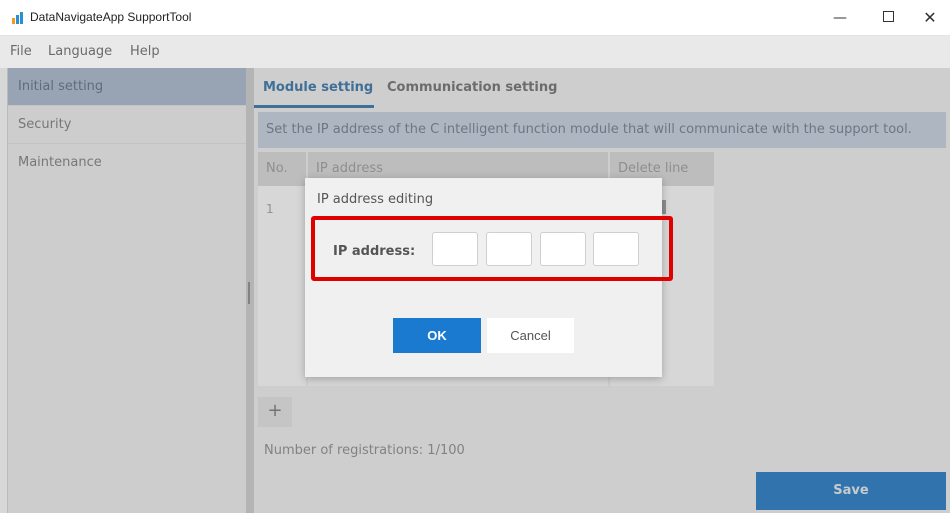  I want to click on menu-file: File, so click(21, 51).